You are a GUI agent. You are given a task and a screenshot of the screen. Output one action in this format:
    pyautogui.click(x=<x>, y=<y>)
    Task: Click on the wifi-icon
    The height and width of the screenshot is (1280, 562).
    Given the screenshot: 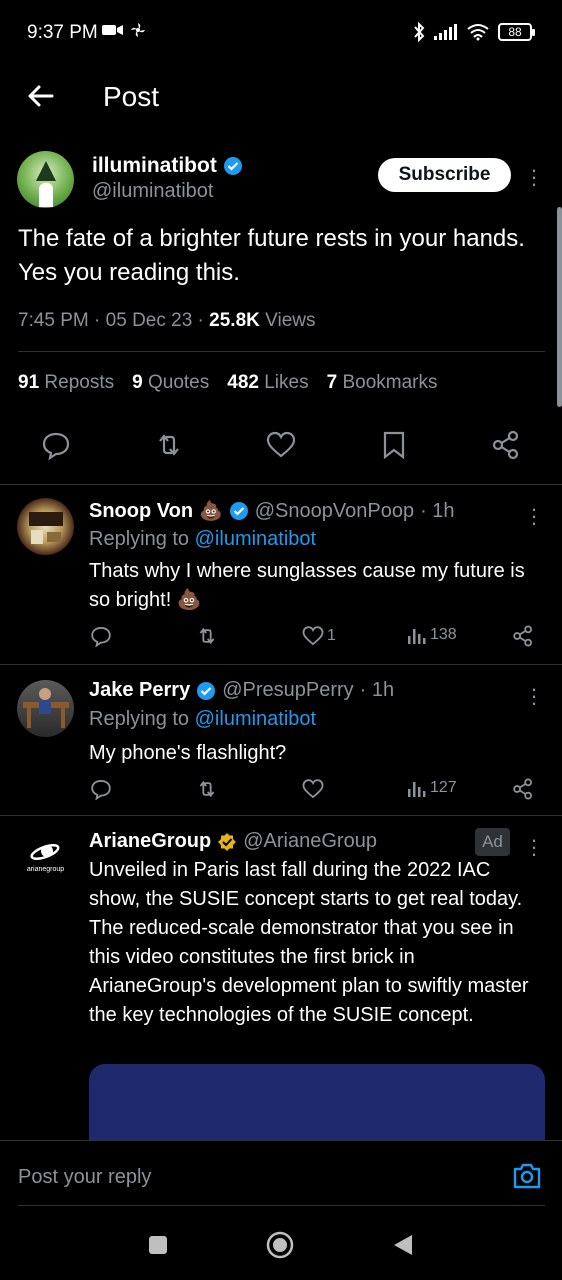 What is the action you would take?
    pyautogui.click(x=478, y=32)
    